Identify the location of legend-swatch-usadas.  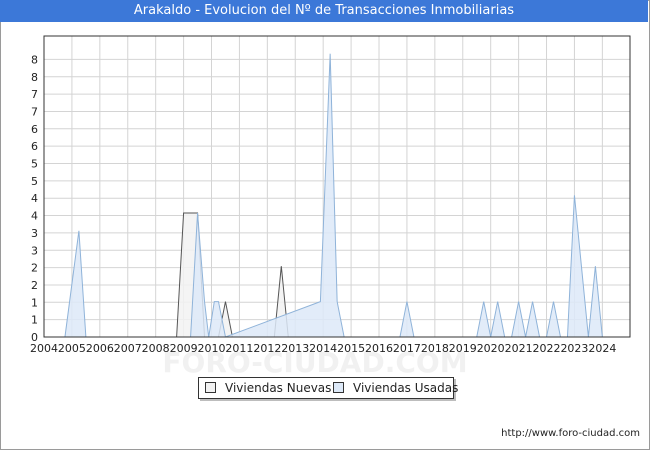
(338, 387).